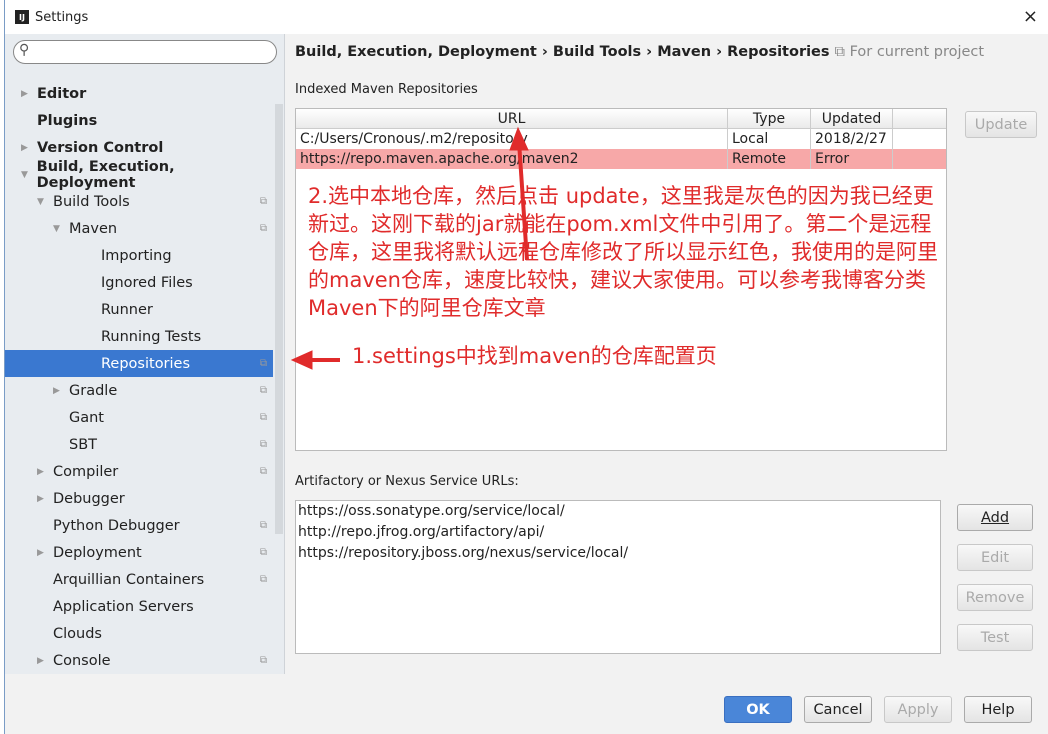 This screenshot has height=734, width=1048. What do you see at coordinates (519, 193) in the screenshot?
I see `arrow-to-local-repo` at bounding box center [519, 193].